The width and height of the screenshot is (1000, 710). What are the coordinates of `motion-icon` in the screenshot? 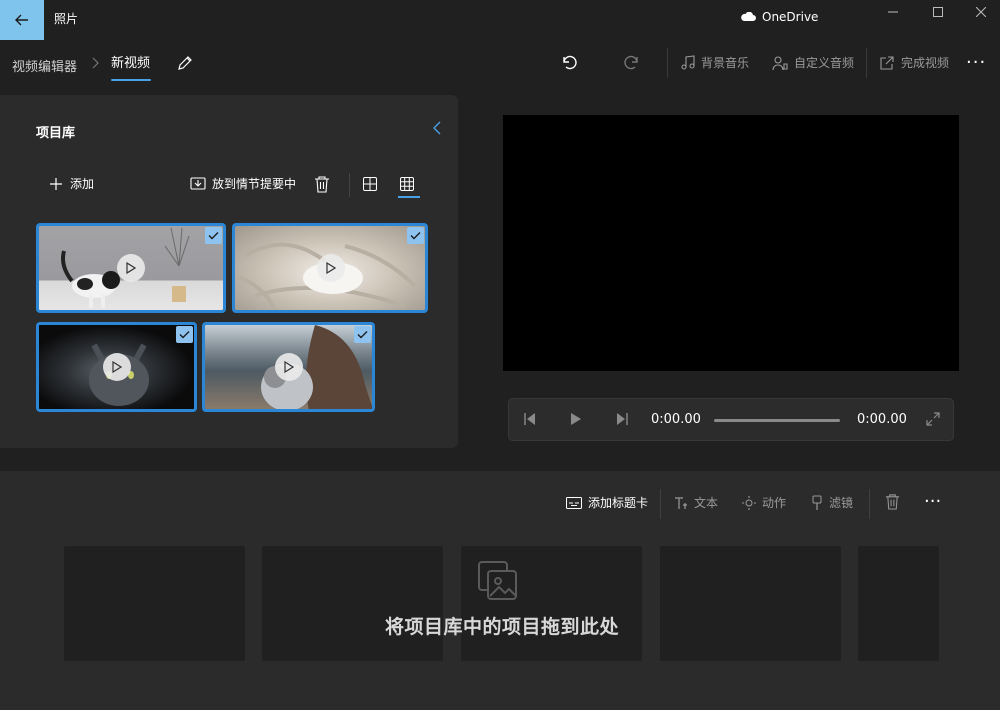 It's located at (749, 502).